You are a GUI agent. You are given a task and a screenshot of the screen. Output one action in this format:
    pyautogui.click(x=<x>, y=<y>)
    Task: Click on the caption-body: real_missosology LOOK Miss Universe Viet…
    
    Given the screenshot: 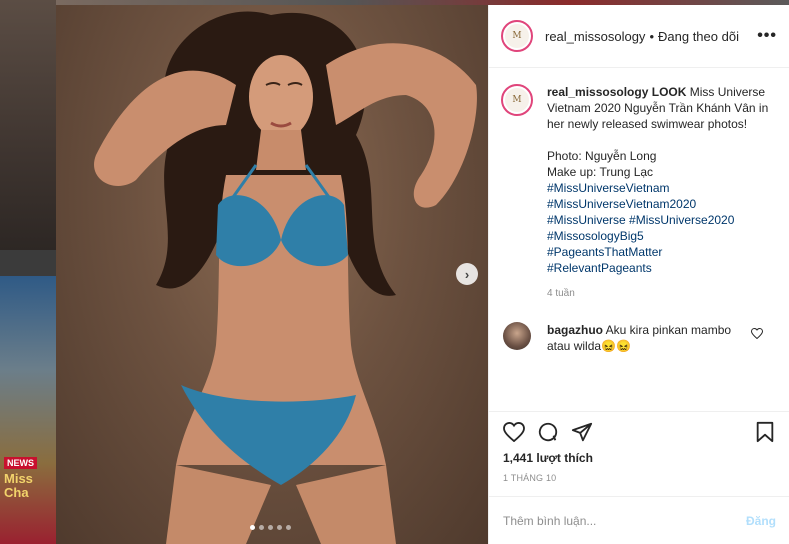 What is the action you would take?
    pyautogui.click(x=662, y=193)
    